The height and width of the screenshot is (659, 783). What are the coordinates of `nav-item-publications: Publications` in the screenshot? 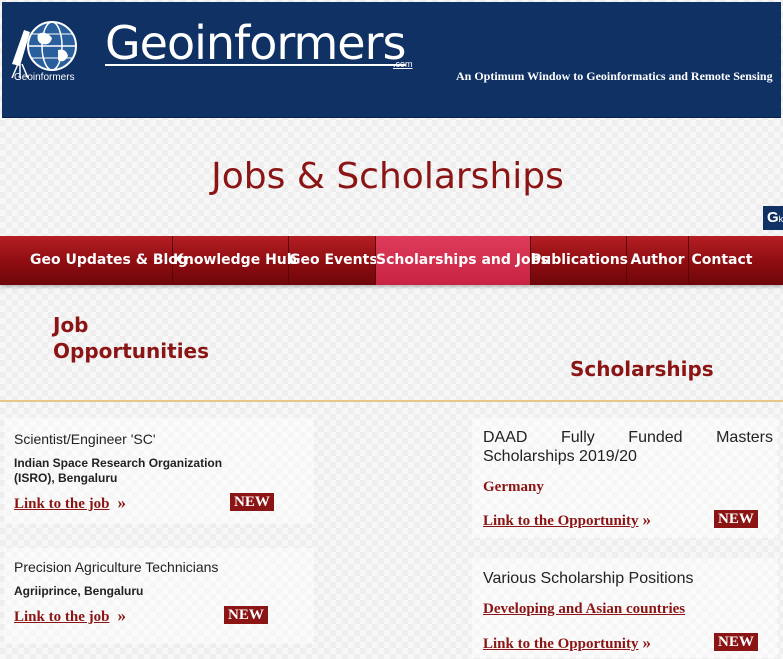 It's located at (579, 260).